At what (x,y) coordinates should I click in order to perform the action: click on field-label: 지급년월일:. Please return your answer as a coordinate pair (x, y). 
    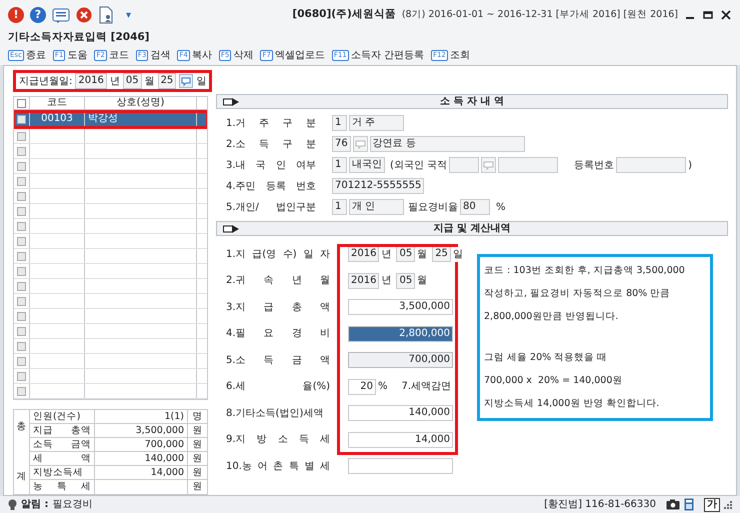
    Looking at the image, I should click on (45, 81).